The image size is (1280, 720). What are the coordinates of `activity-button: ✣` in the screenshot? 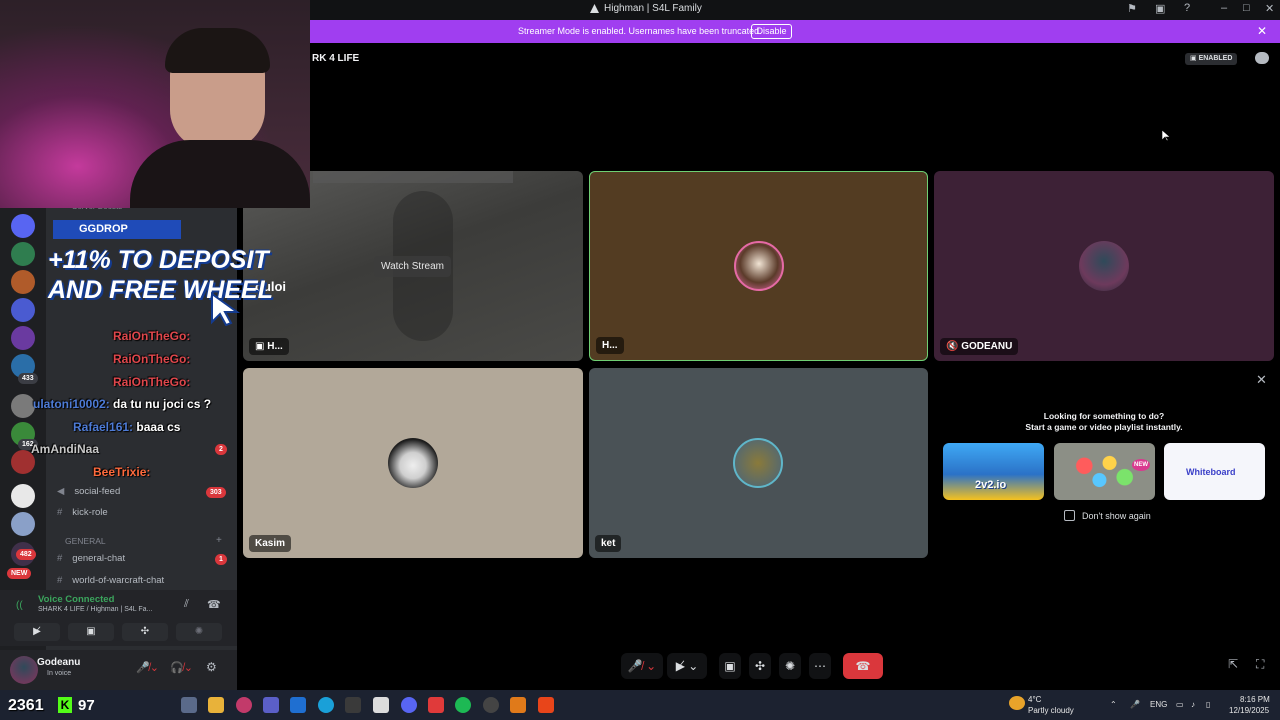 It's located at (145, 632).